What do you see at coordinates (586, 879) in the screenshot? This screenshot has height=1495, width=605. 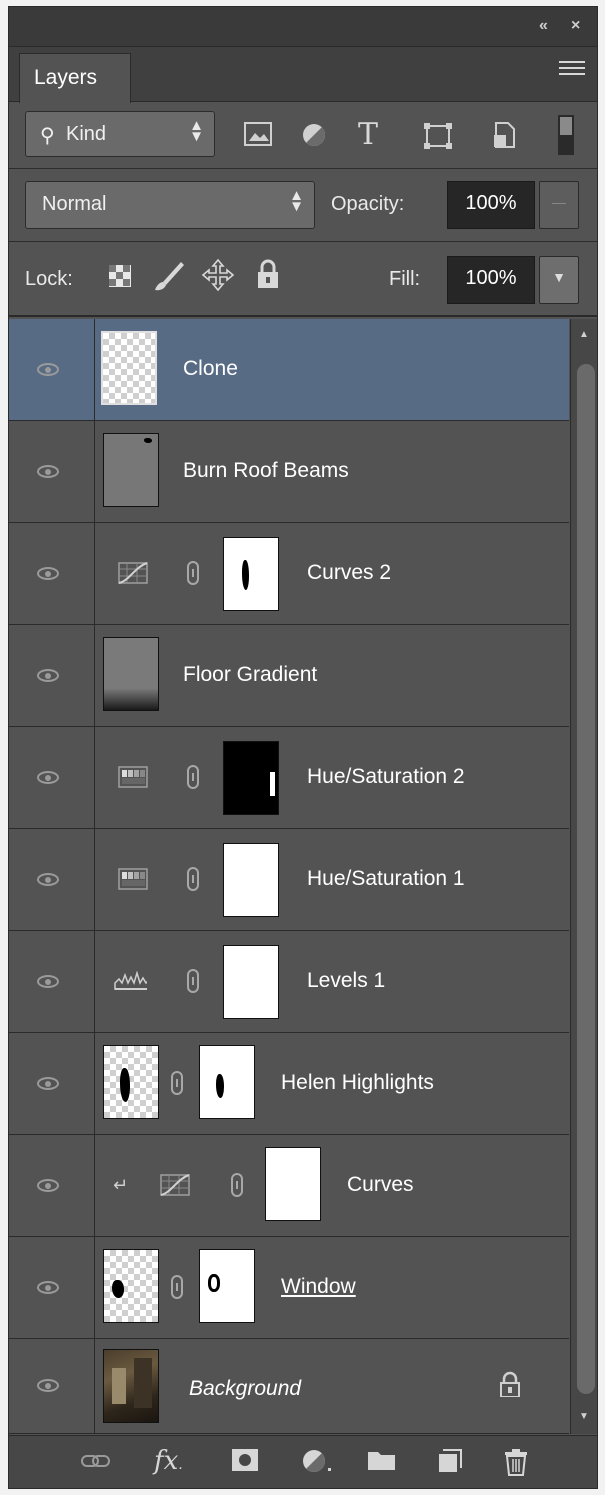 I see `scrollbar-thumb` at bounding box center [586, 879].